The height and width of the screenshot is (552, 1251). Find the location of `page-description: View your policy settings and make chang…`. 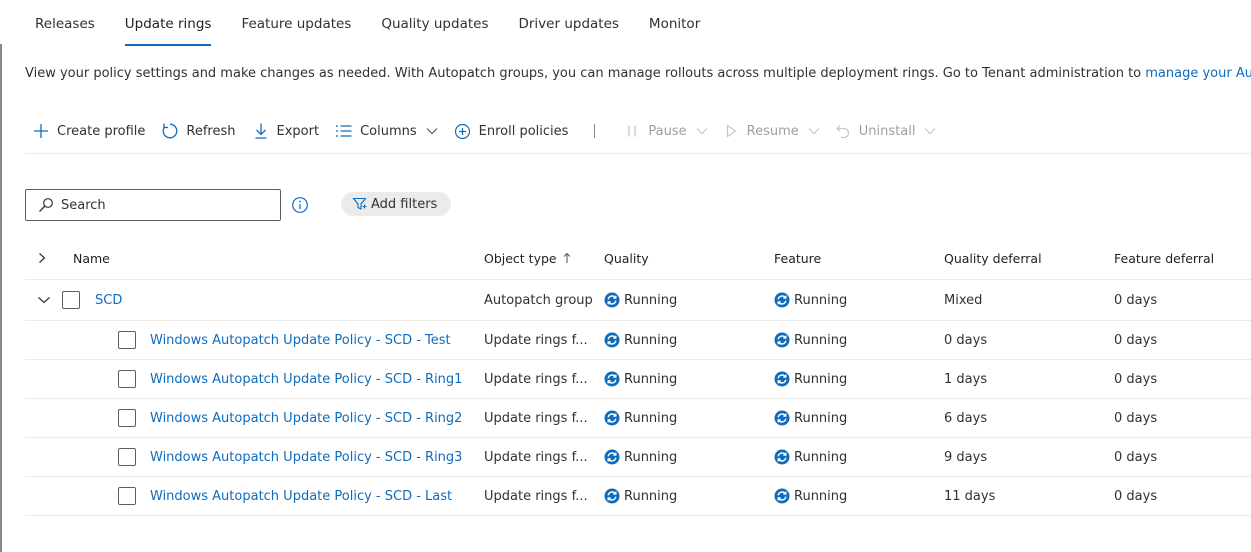

page-description: View your policy settings and make chang… is located at coordinates (638, 73).